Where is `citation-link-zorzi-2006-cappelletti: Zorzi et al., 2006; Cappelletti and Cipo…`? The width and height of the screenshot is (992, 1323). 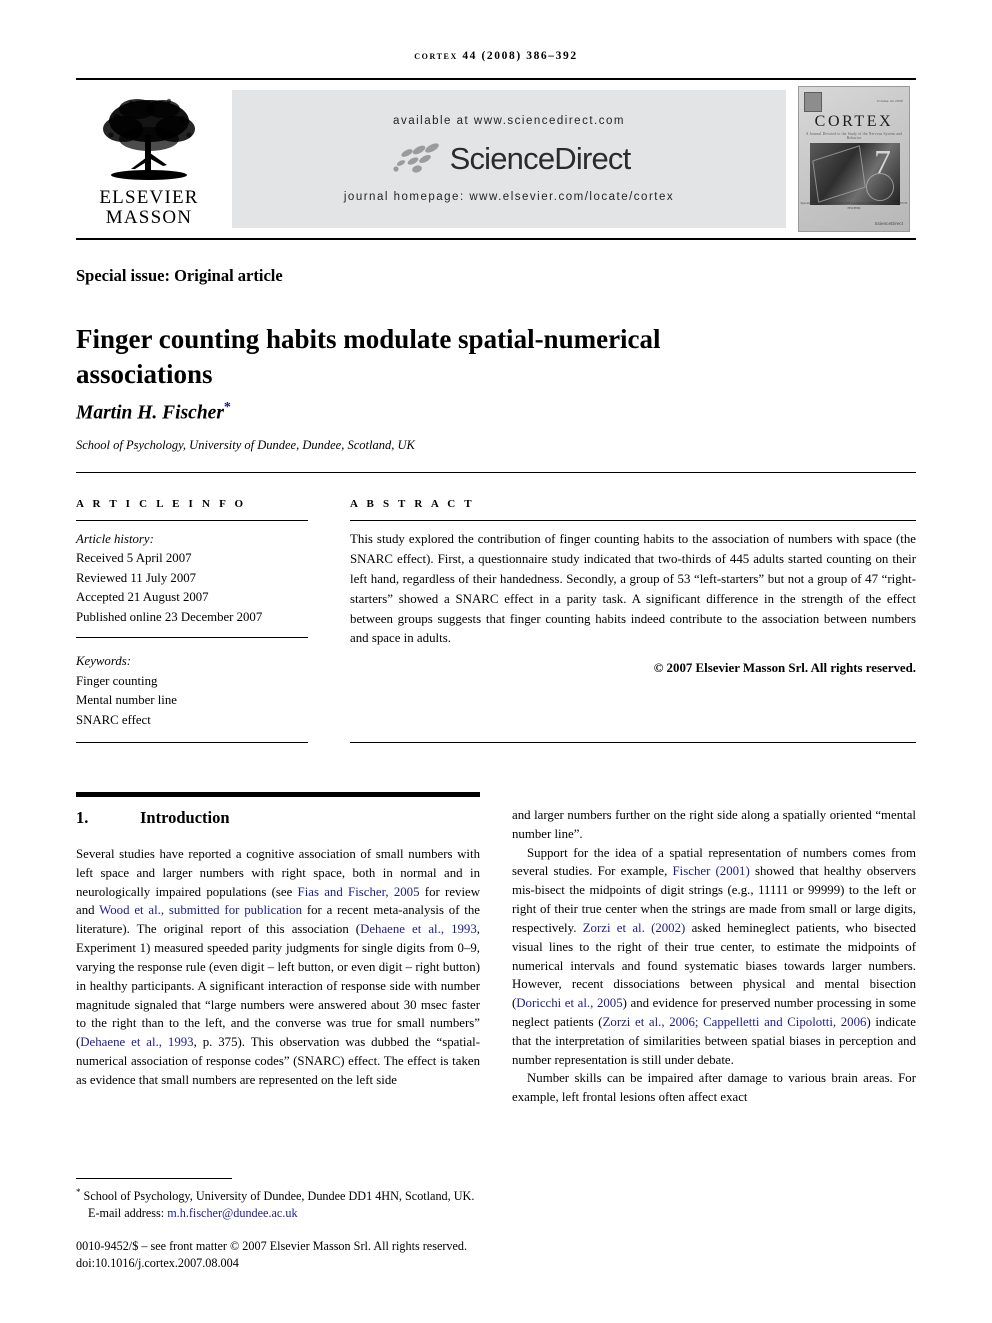 citation-link-zorzi-2006-cappelletti: Zorzi et al., 2006; Cappelletti and Cipo… is located at coordinates (735, 1022).